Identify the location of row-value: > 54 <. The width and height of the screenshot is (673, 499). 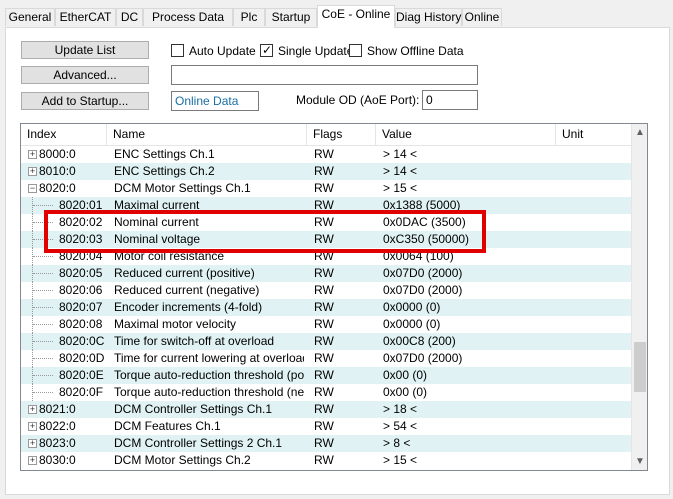
(400, 426).